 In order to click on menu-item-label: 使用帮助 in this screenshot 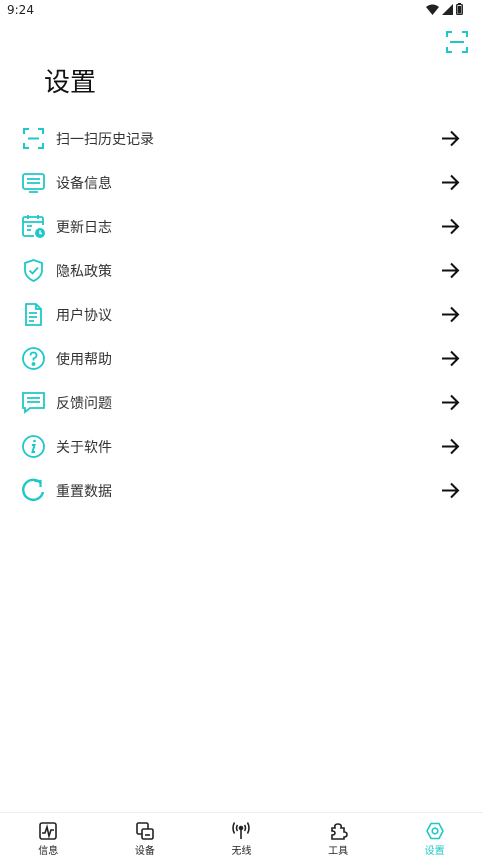, I will do `click(84, 360)`.